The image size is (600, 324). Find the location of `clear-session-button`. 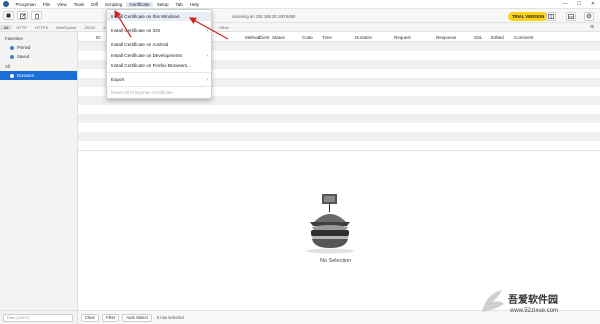

clear-session-button is located at coordinates (22, 15).